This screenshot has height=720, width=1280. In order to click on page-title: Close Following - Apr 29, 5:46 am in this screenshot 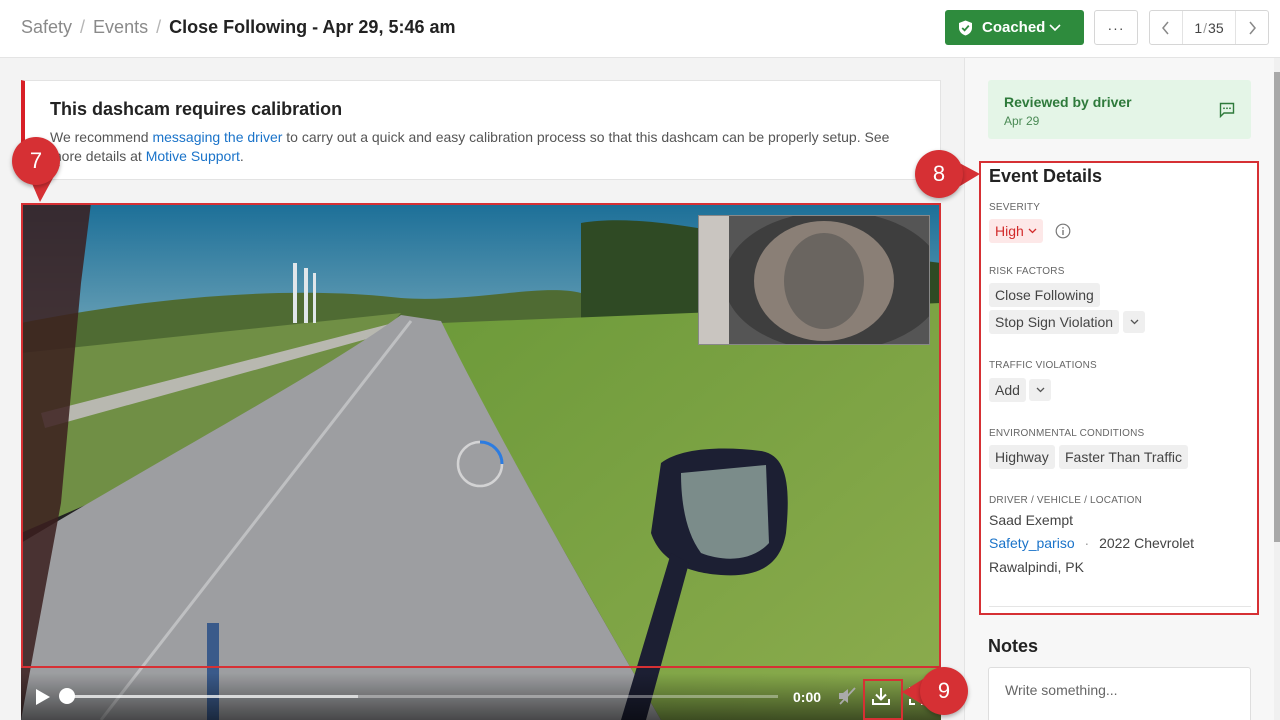, I will do `click(312, 27)`.